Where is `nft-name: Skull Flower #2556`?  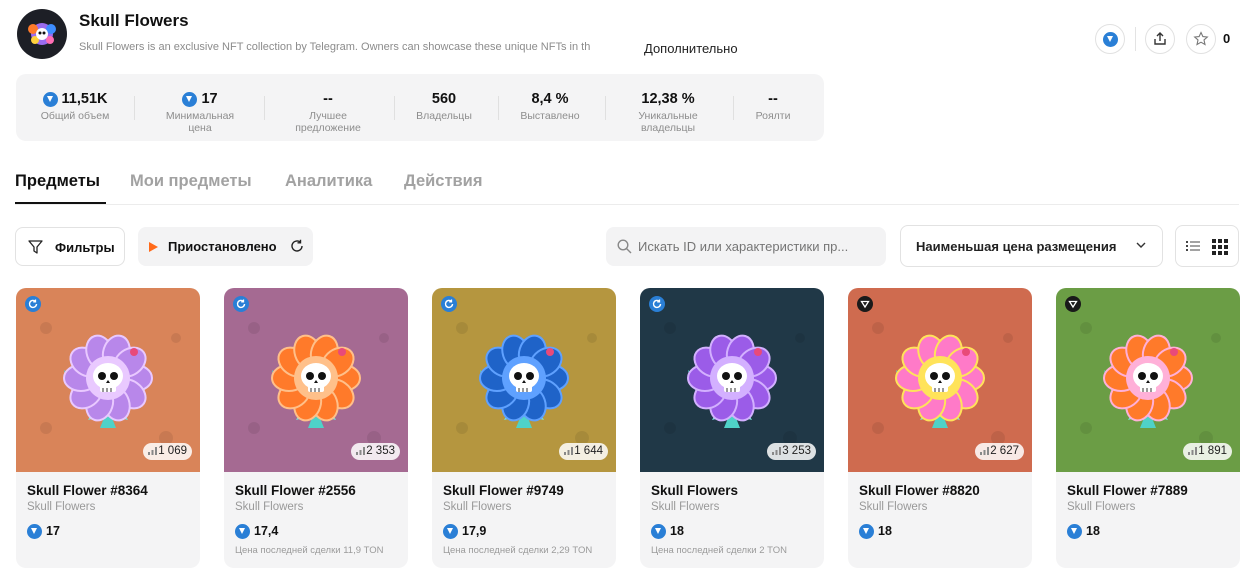 nft-name: Skull Flower #2556 is located at coordinates (295, 490).